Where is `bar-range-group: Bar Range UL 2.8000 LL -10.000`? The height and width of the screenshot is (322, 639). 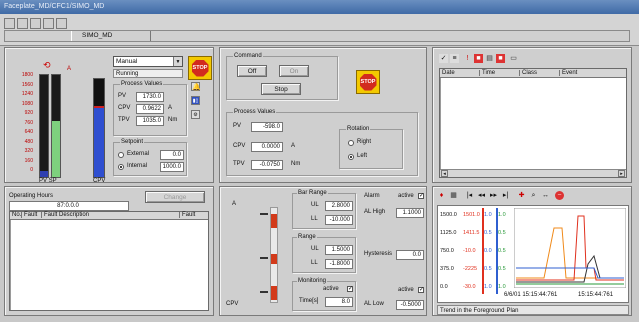 bar-range-group: Bar Range UL 2.8000 LL -10.000 is located at coordinates (324, 209).